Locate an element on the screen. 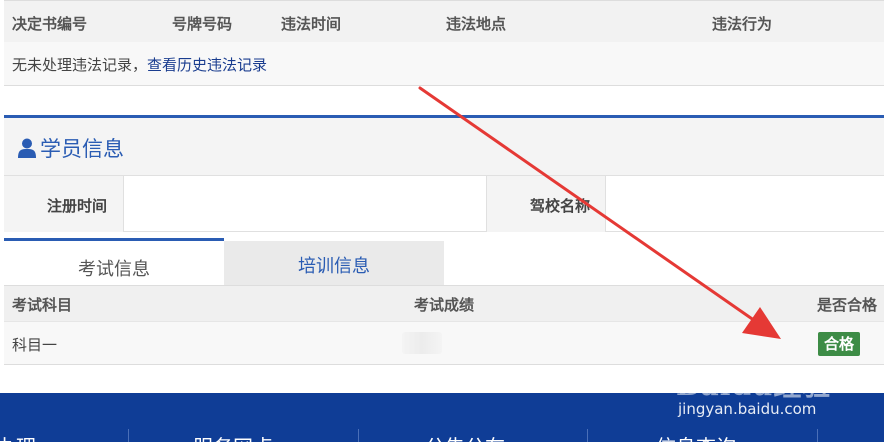 The image size is (884, 442). header-exam-score: 考试成绩 is located at coordinates (444, 305).